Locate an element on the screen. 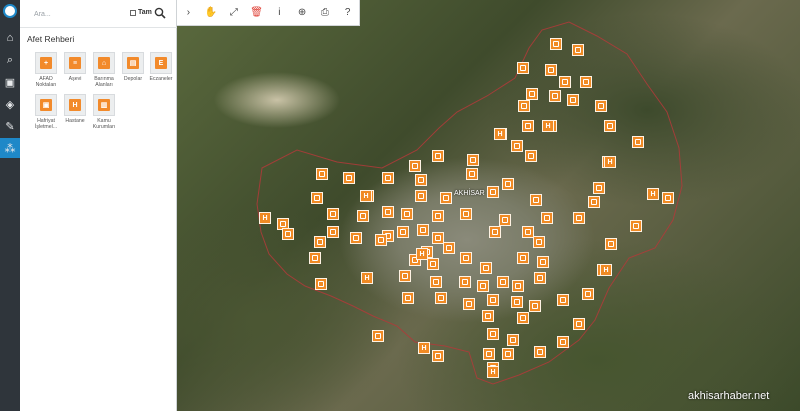 This screenshot has width=800, height=411. category-item: ⌂ Barınma Alanları is located at coordinates (104, 70).